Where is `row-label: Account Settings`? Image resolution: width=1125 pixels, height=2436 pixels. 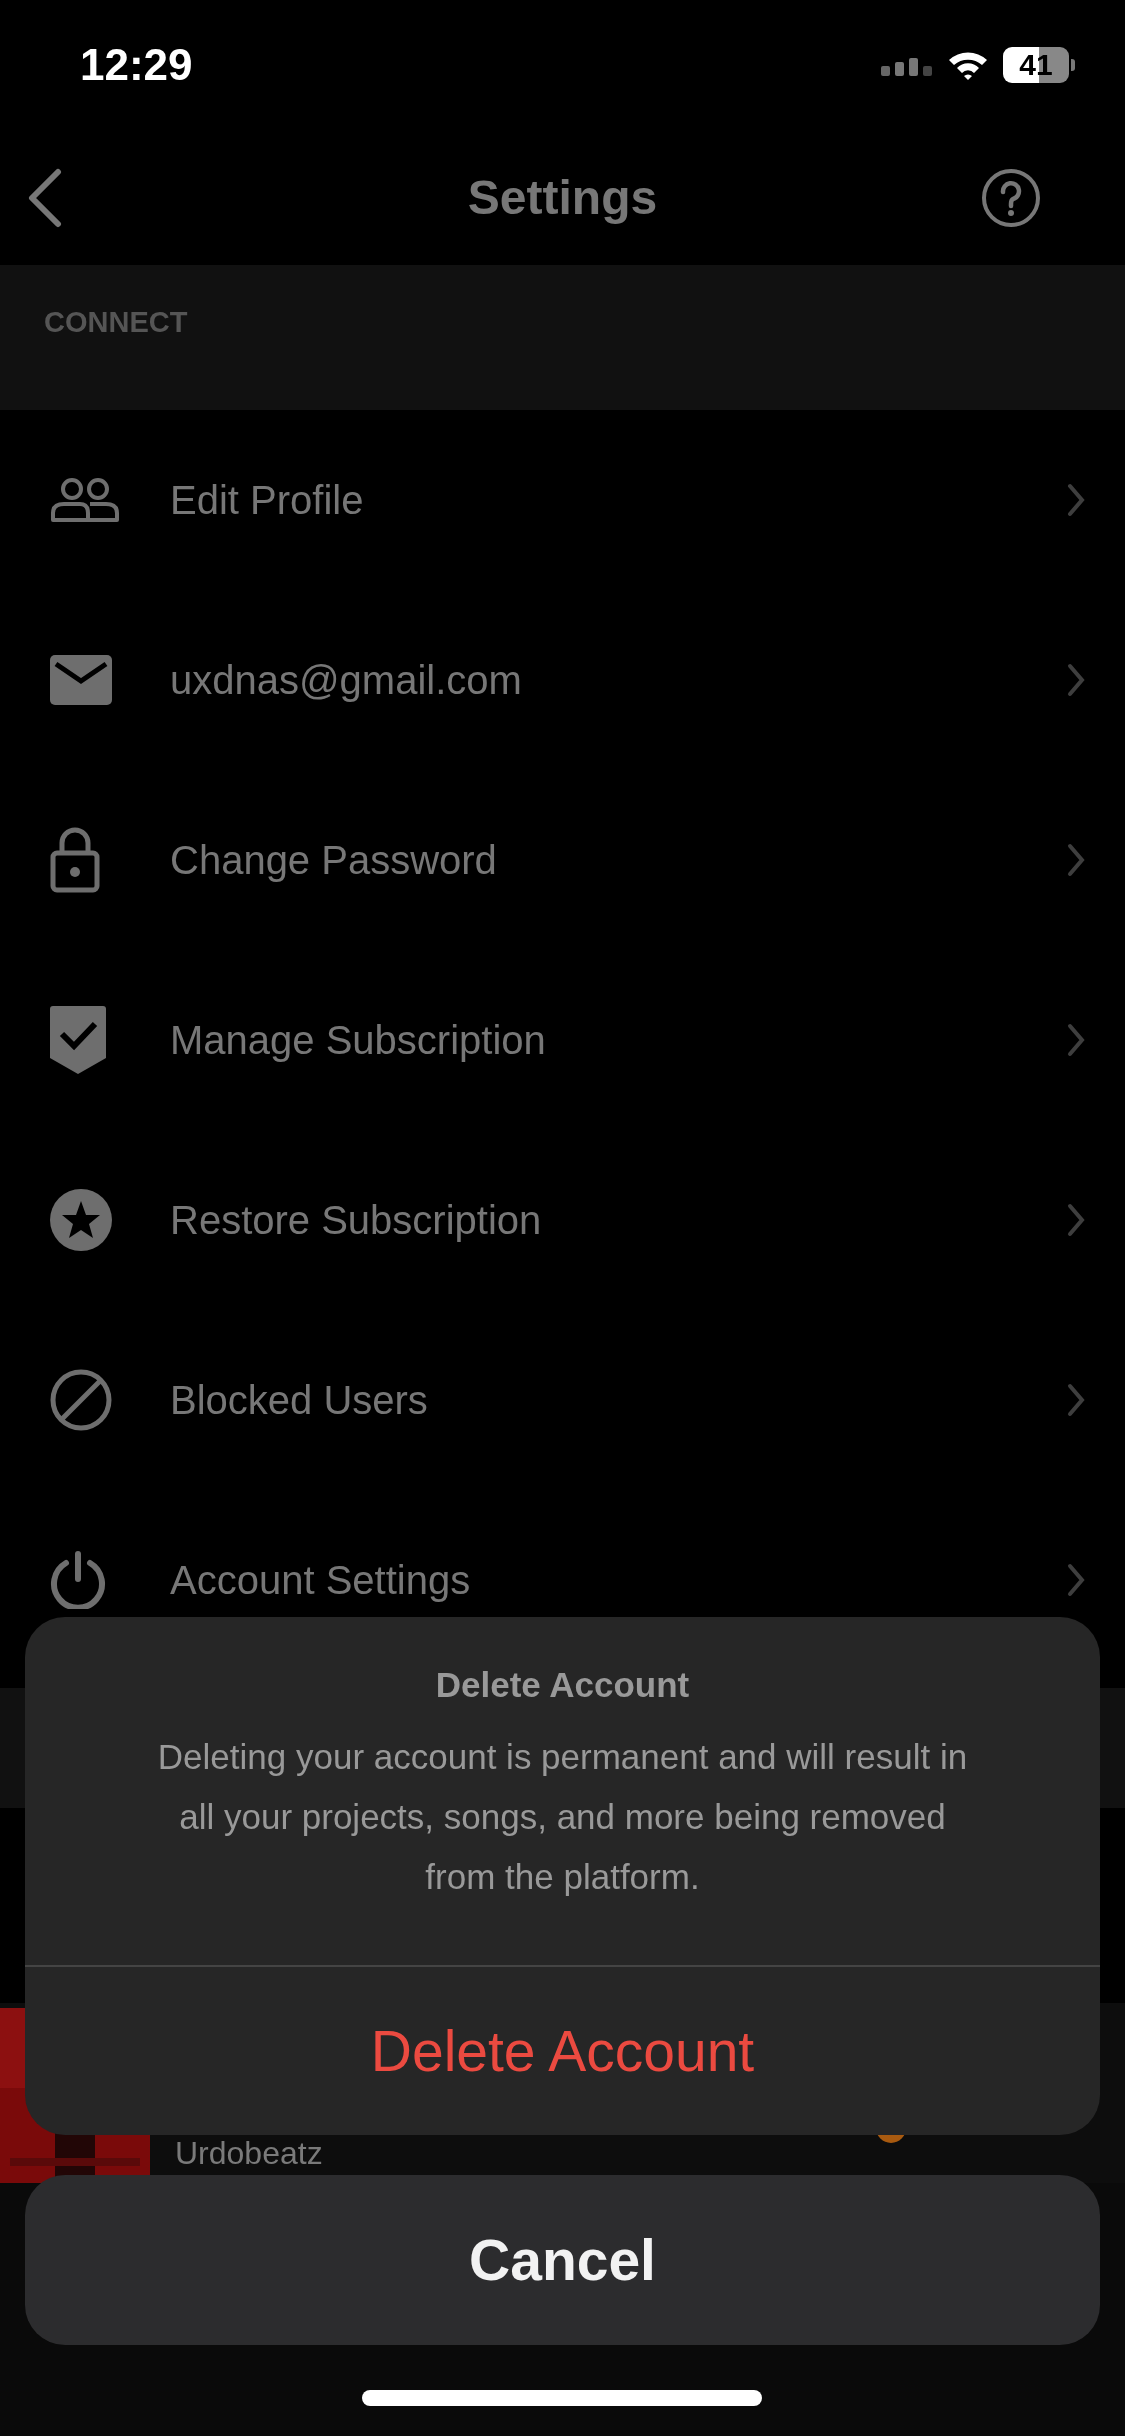
row-label: Account Settings is located at coordinates (321, 1580).